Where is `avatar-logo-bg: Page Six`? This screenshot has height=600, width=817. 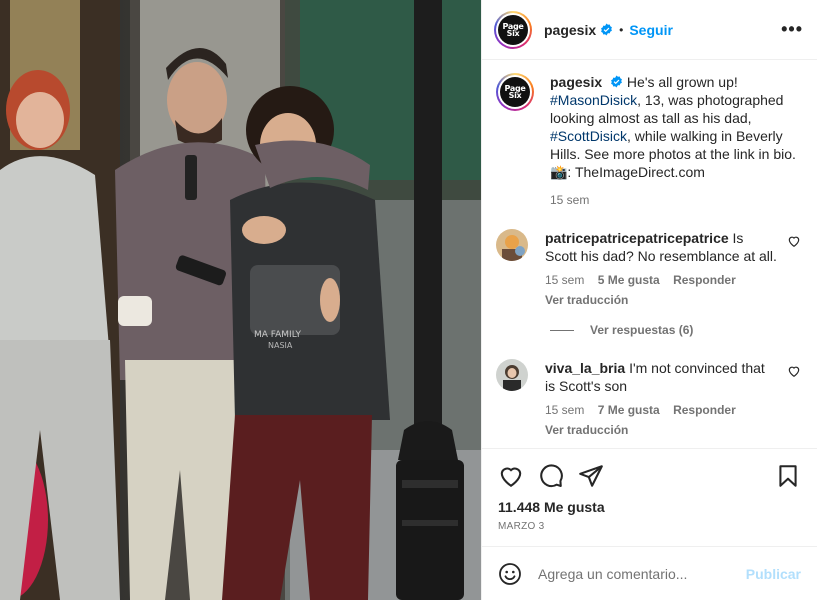 avatar-logo-bg: Page Six is located at coordinates (513, 29).